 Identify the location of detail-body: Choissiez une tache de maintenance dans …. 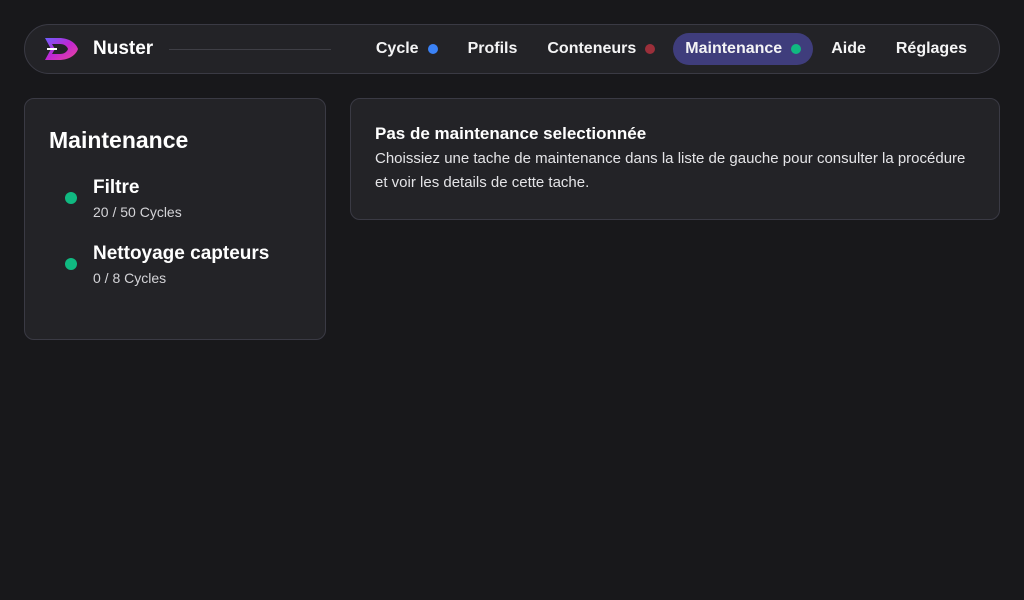
(670, 170).